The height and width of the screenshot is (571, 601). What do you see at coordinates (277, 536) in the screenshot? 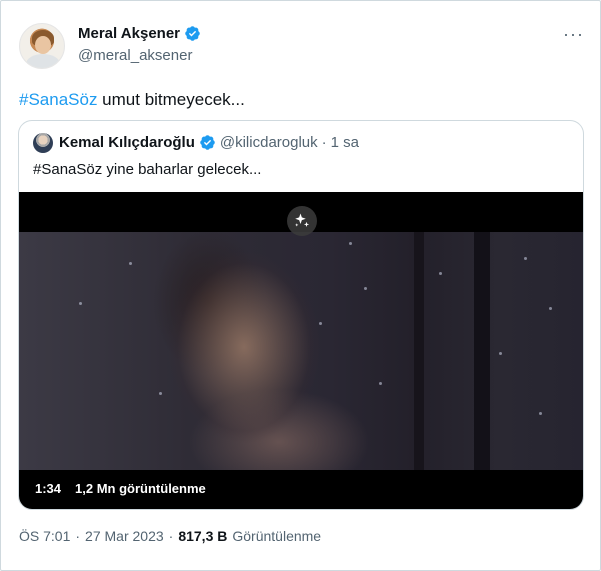
I see `view-label: Görüntülenme` at bounding box center [277, 536].